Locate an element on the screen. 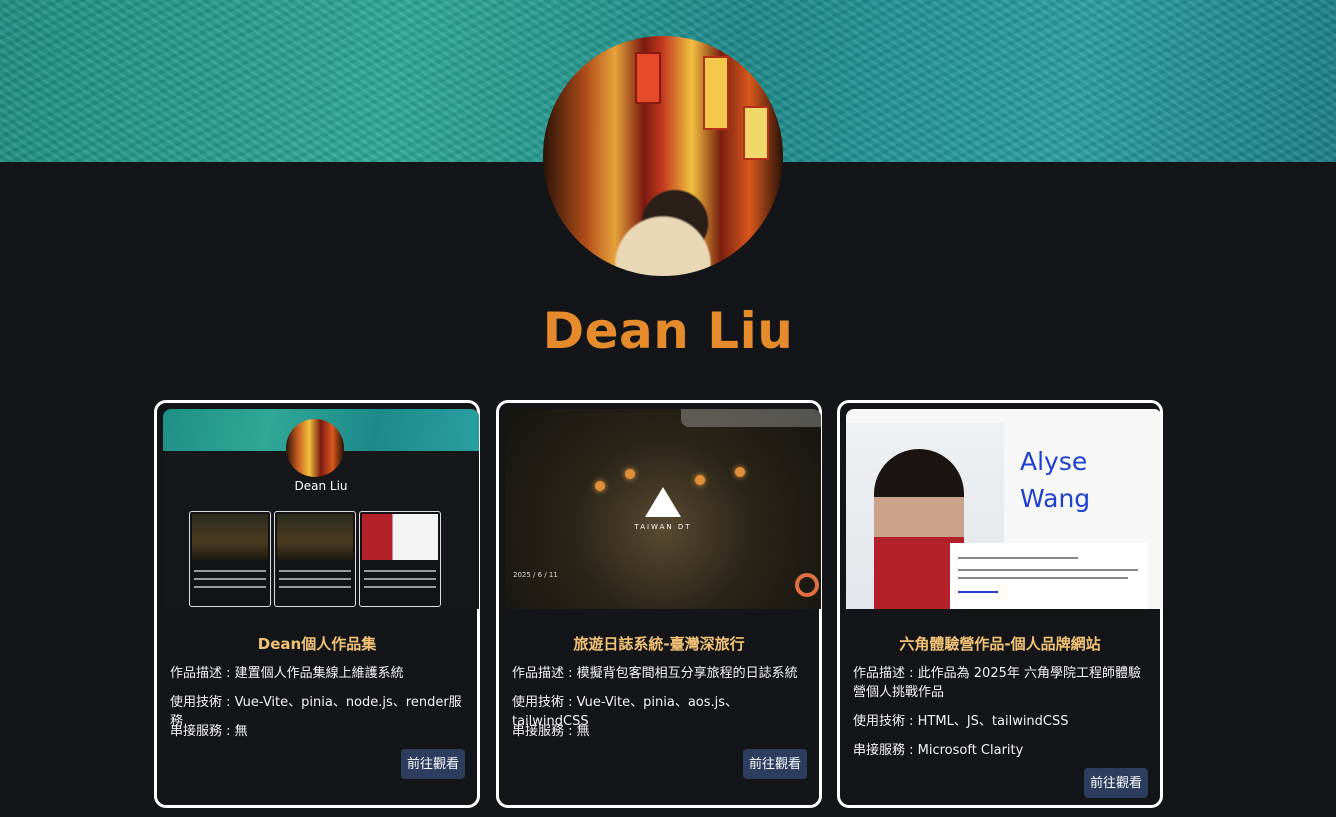  thumb-heading: Alyse Wang is located at coordinates (1055, 480).